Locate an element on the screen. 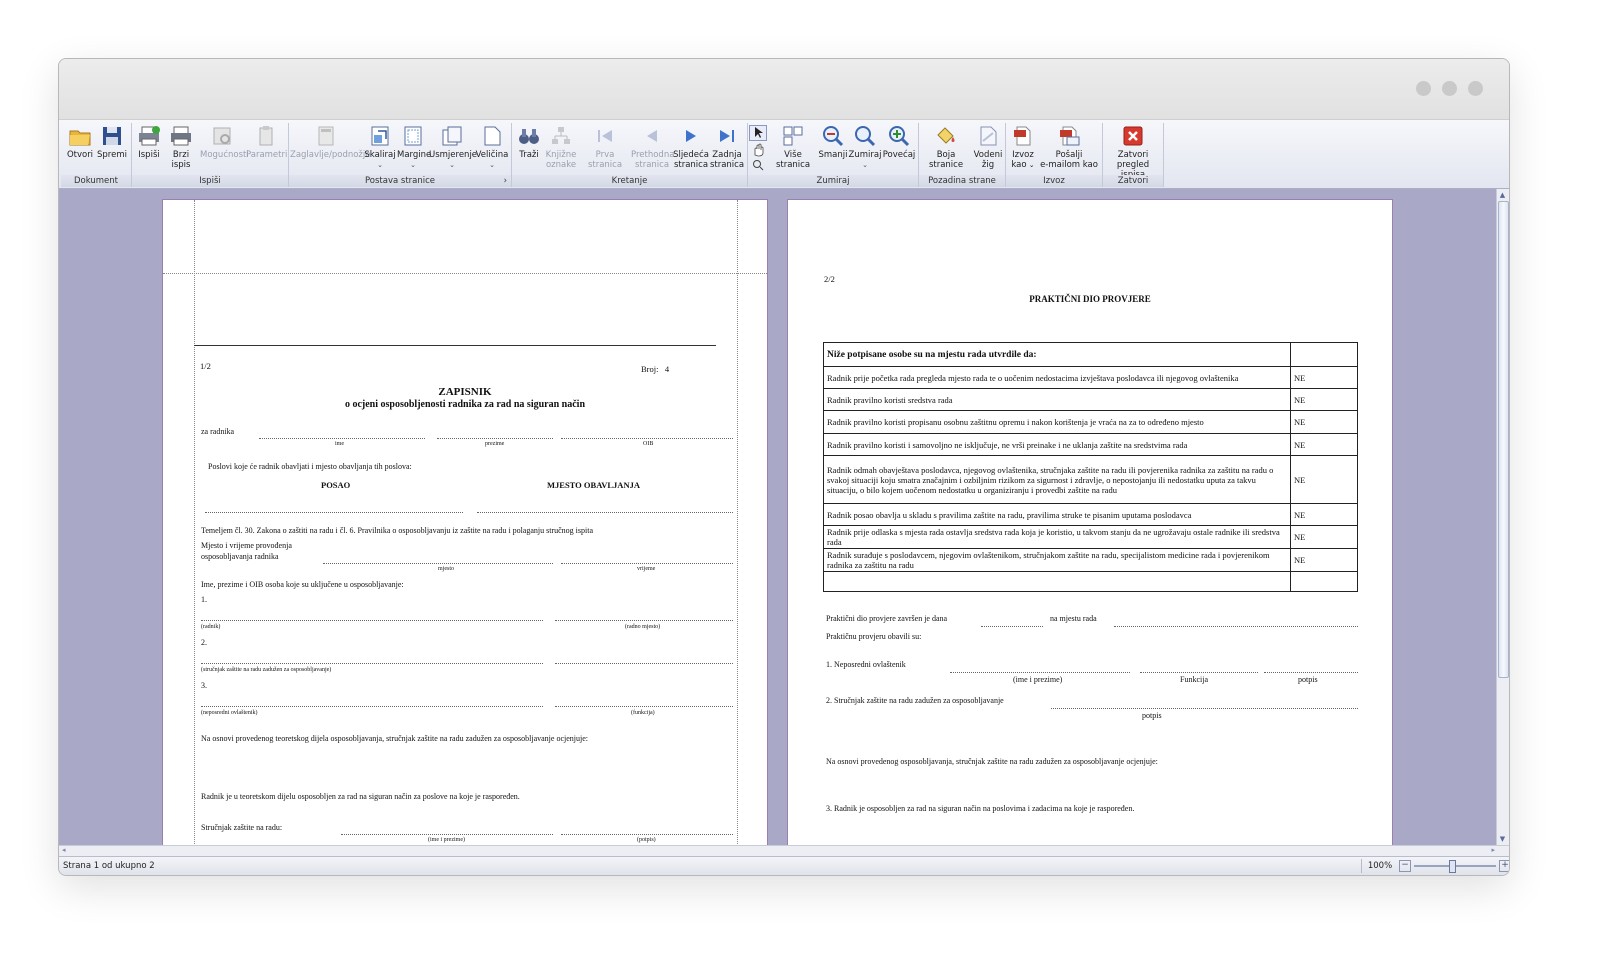 The height and width of the screenshot is (978, 1600). cursor-icon is located at coordinates (758, 133).